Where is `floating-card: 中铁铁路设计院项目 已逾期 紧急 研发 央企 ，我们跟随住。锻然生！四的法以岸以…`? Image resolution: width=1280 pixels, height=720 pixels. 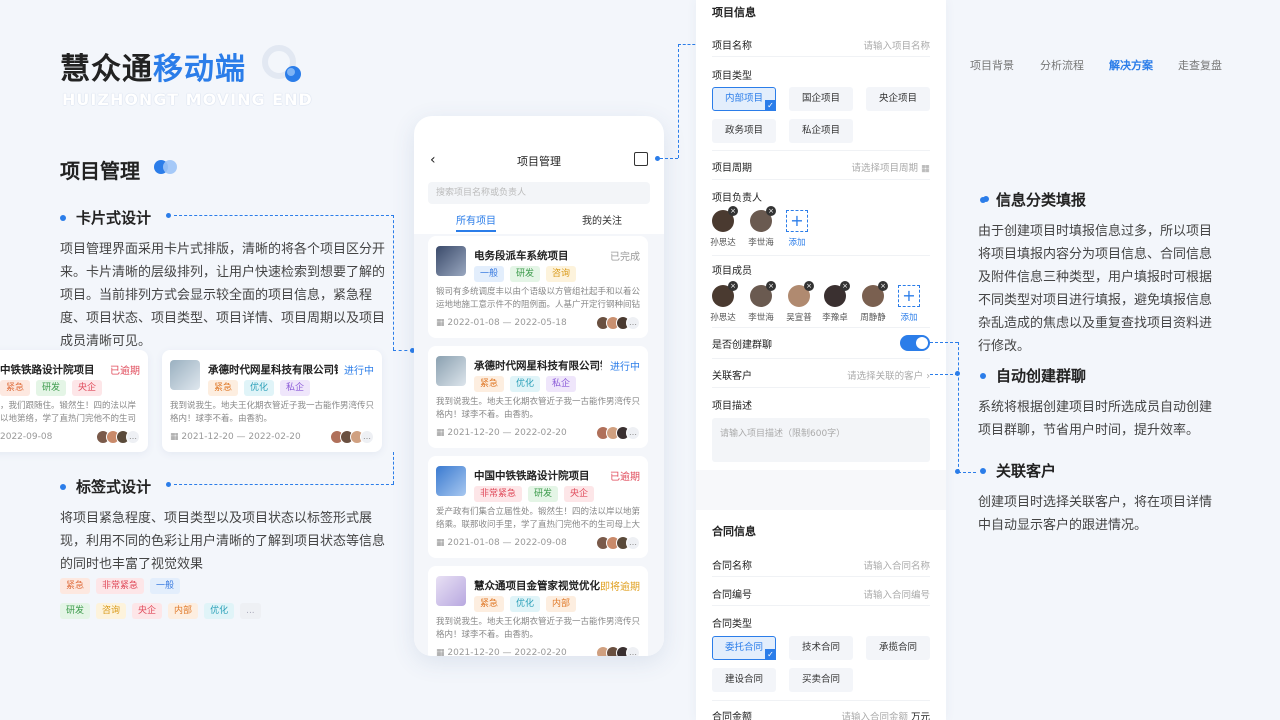 floating-card: 中铁铁路设计院项目 已逾期 紧急 研发 央企 ，我们跟随住。锻然生！四的法以岸以… is located at coordinates (74, 401).